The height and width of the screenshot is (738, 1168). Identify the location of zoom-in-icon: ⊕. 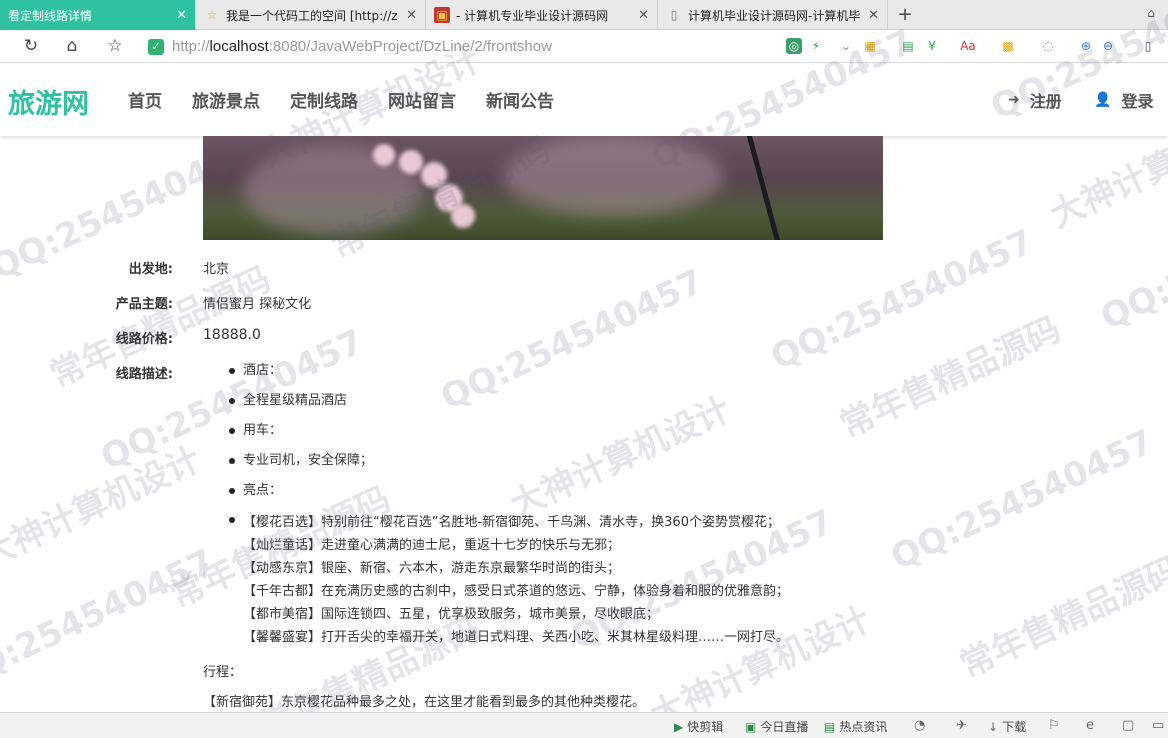
(1086, 46).